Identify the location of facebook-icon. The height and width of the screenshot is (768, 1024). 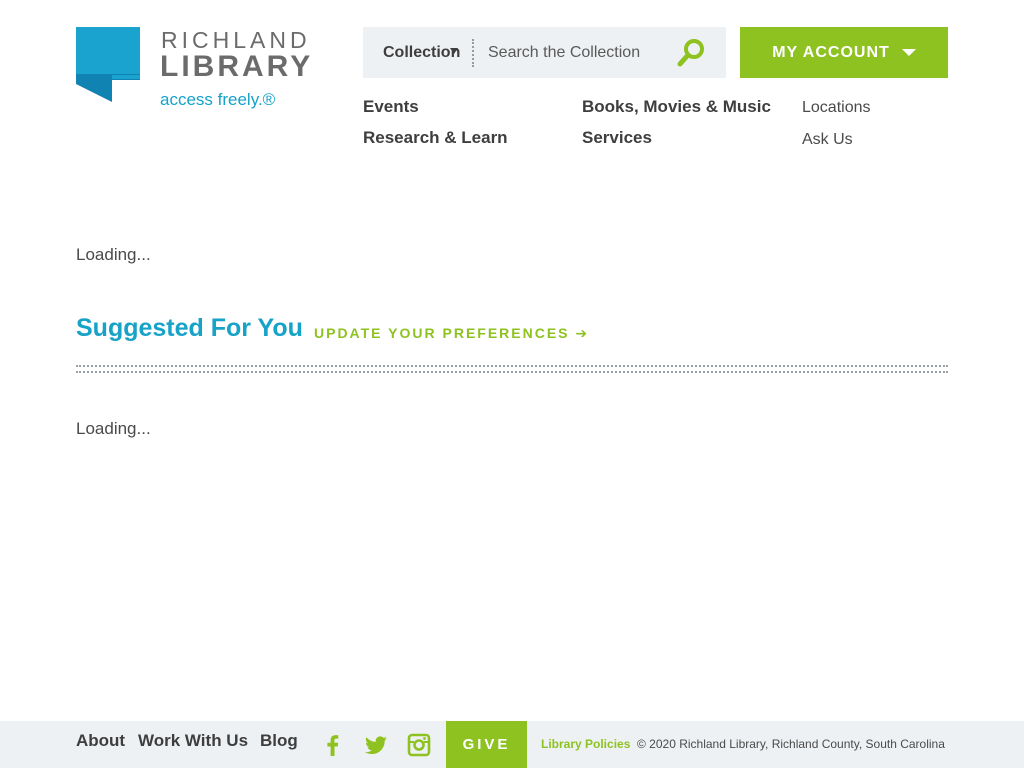
(333, 745).